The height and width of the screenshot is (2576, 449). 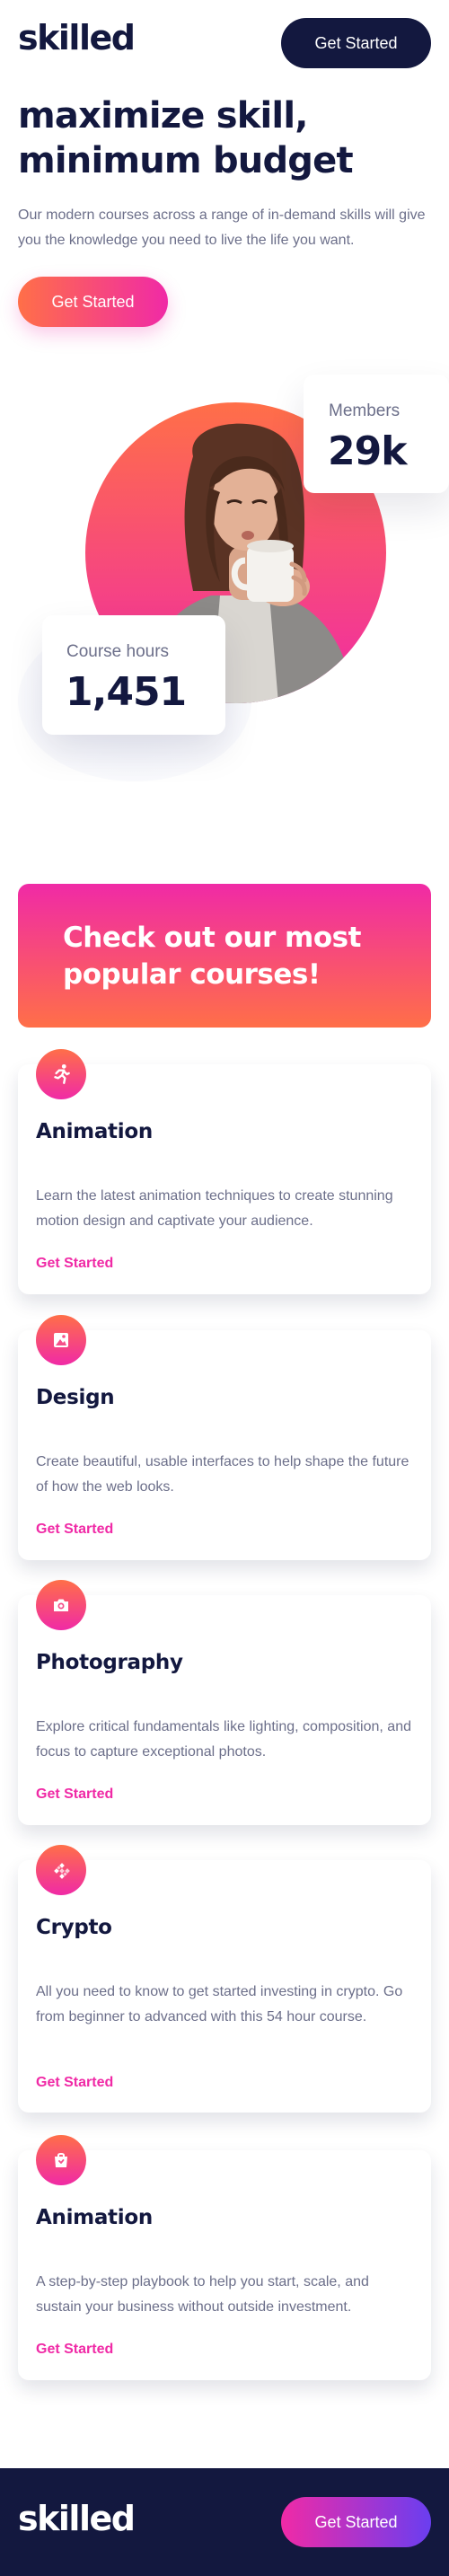 I want to click on members-stat-label: Members, so click(x=365, y=410).